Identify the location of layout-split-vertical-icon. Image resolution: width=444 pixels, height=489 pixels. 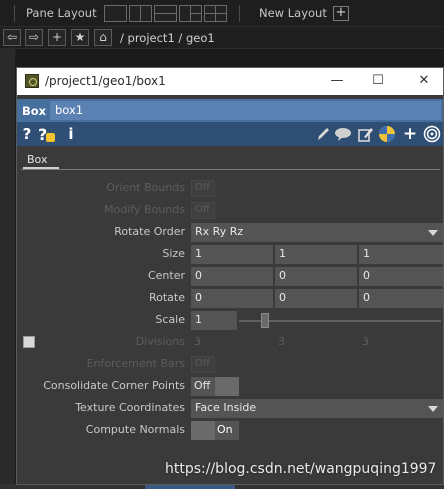
(140, 13).